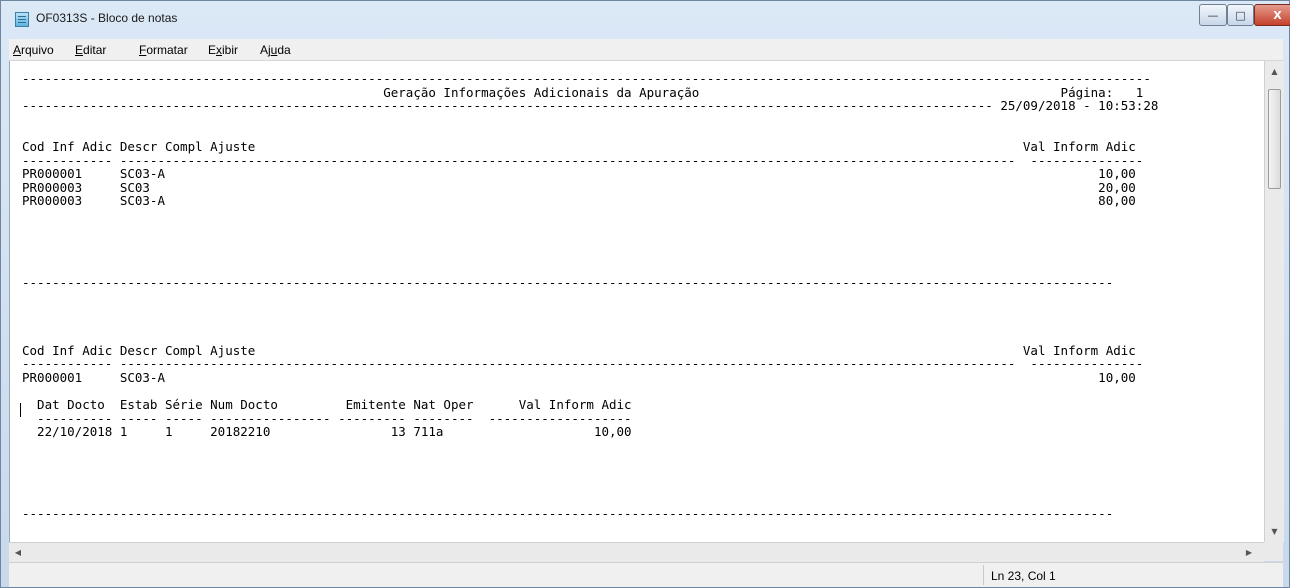 This screenshot has height=588, width=1290. What do you see at coordinates (163, 50) in the screenshot?
I see `menu-formatar: Formatar` at bounding box center [163, 50].